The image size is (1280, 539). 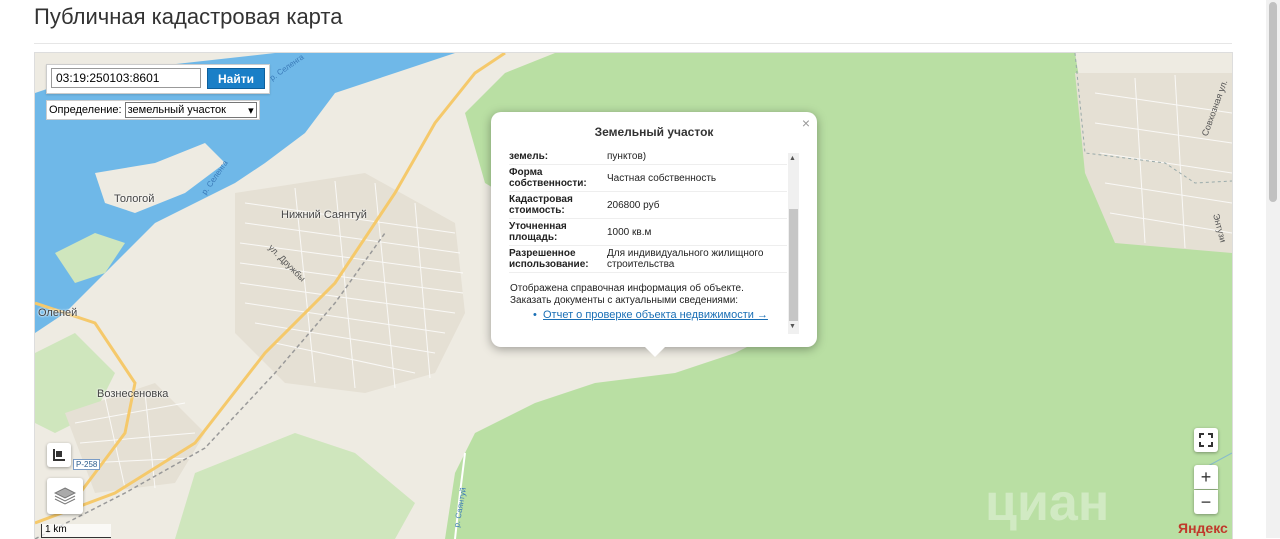 I want to click on fullscreen-icon, so click(x=1206, y=440).